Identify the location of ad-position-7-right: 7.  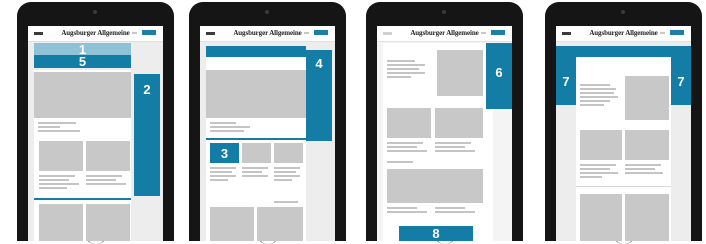
(681, 81).